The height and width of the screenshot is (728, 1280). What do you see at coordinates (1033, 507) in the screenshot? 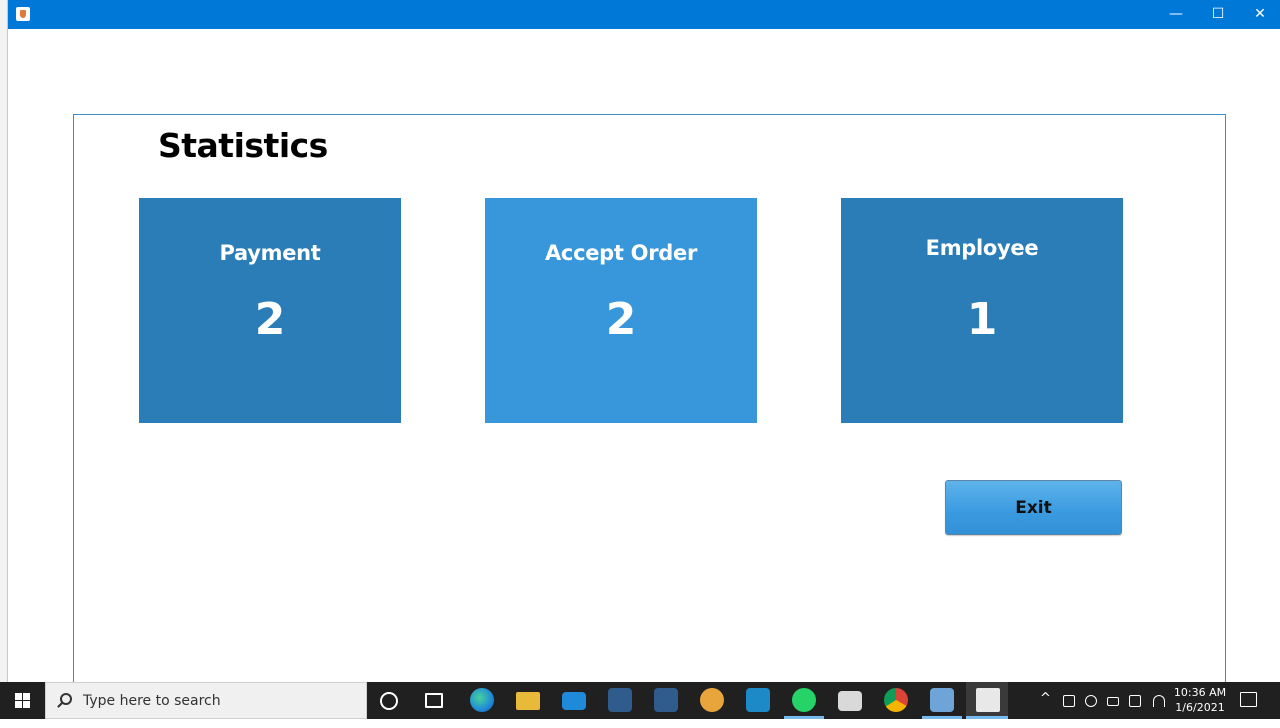
I see `exit-button: Exit` at bounding box center [1033, 507].